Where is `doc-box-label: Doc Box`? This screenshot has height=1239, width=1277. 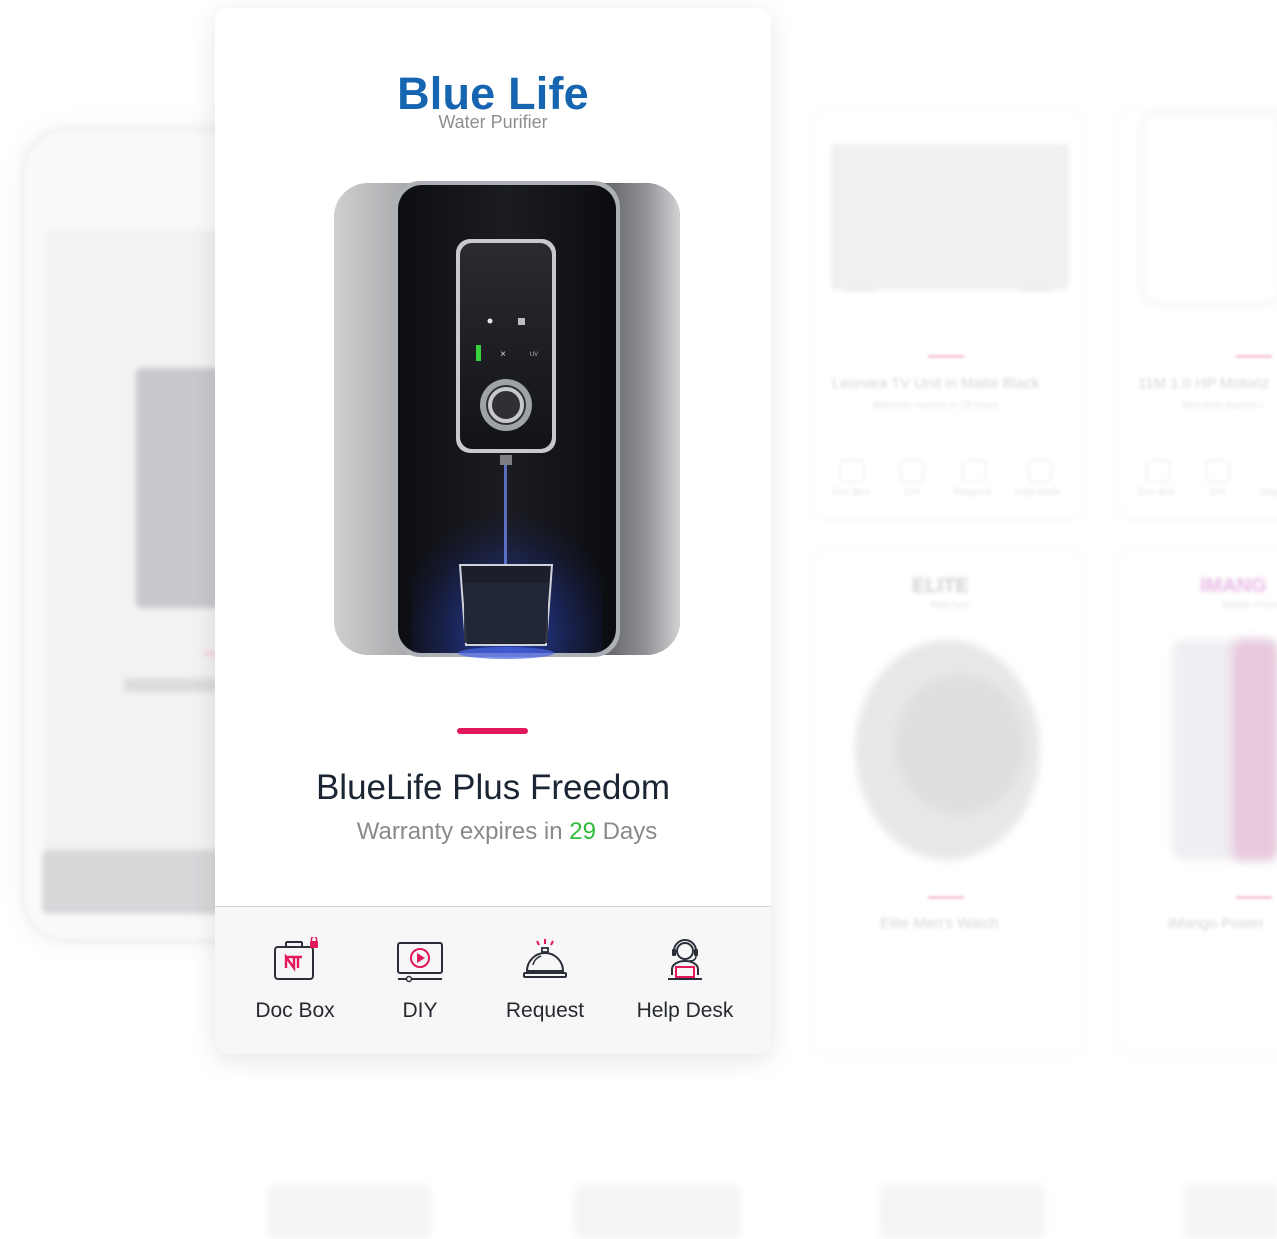 doc-box-label: Doc Box is located at coordinates (295, 1010).